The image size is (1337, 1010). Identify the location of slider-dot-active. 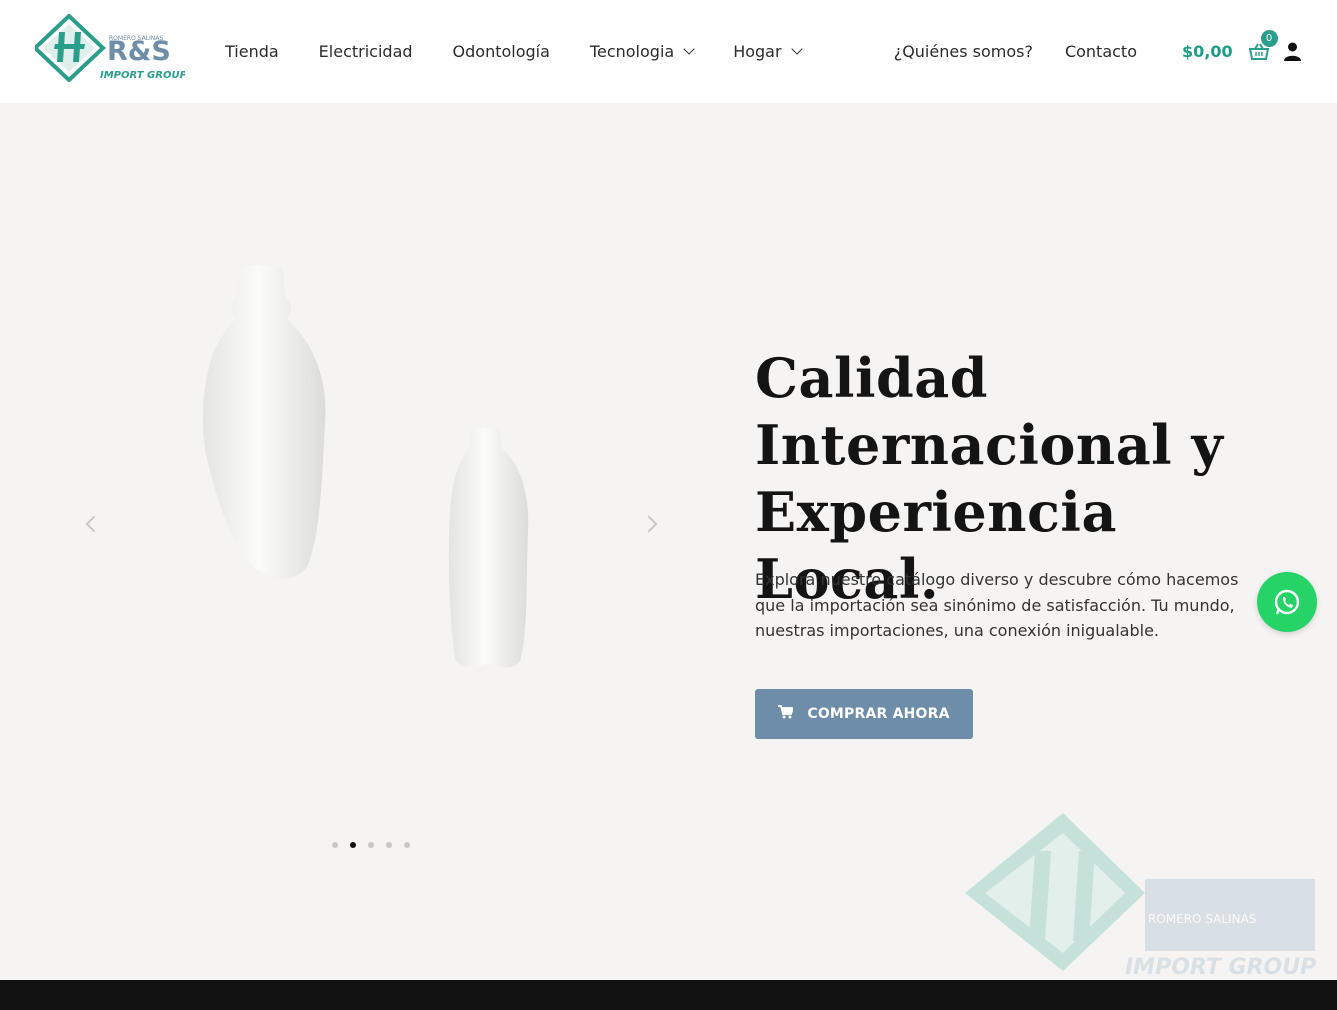
(353, 845).